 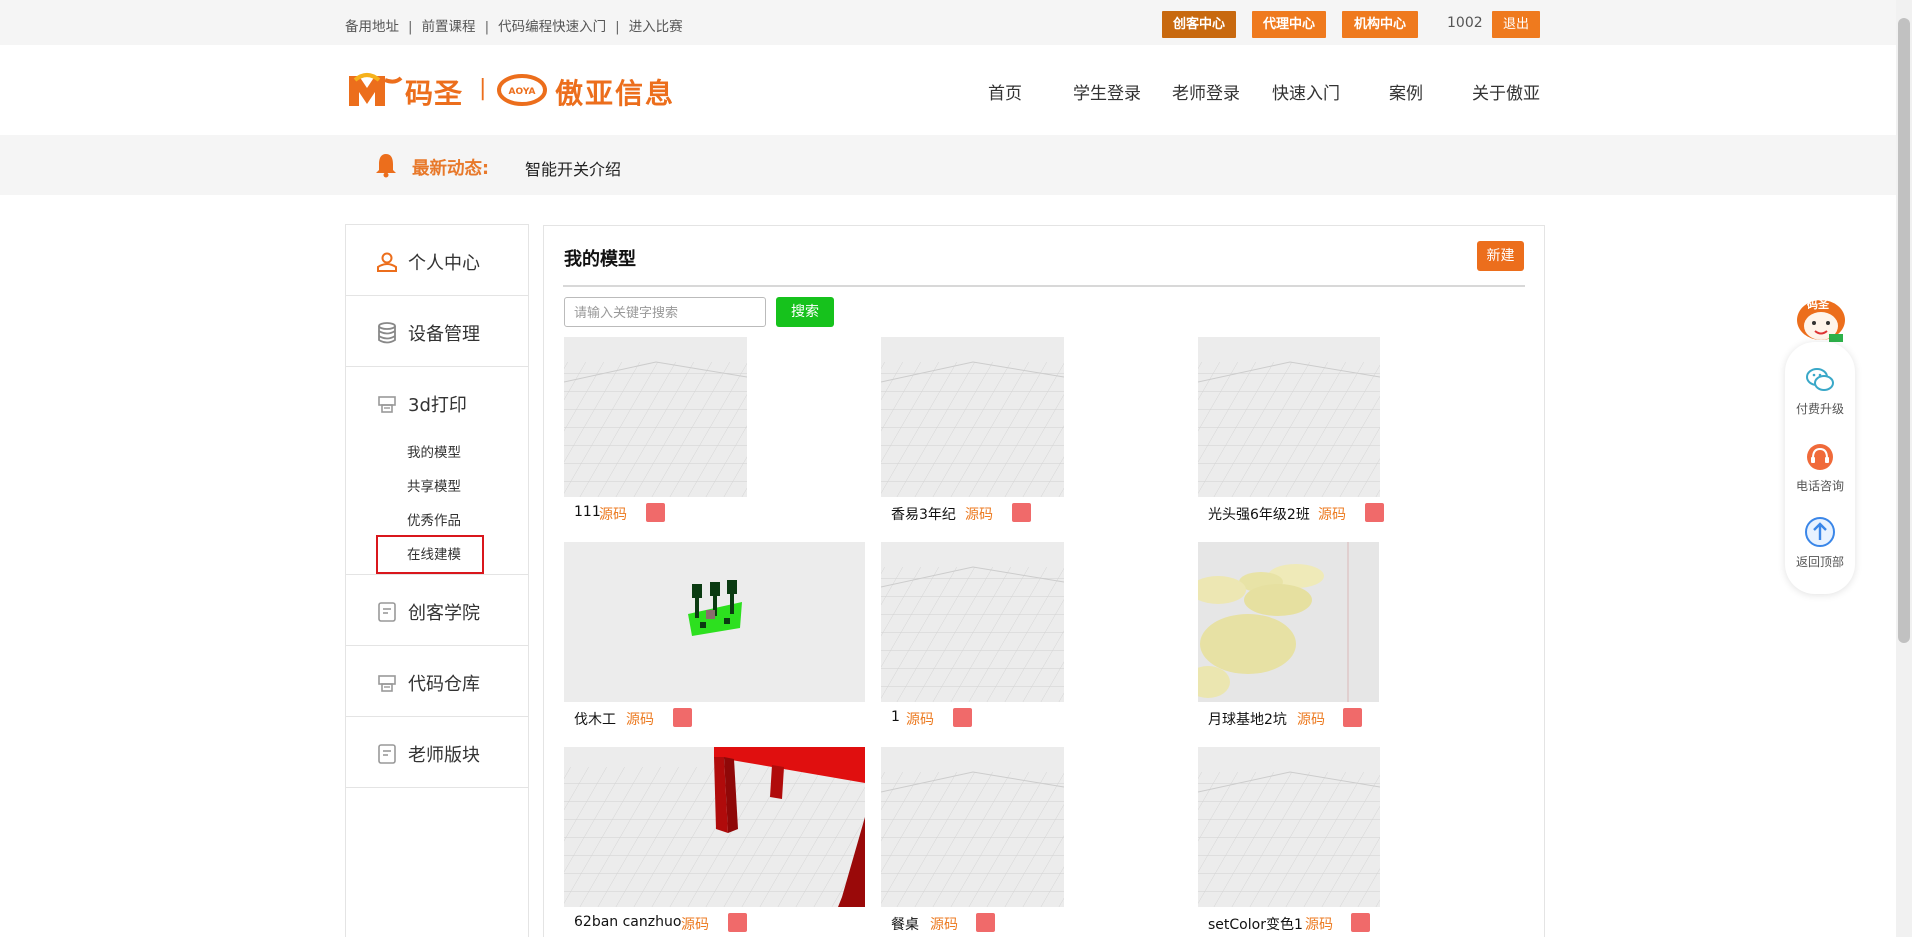 What do you see at coordinates (1820, 532) in the screenshot?
I see `arrow-up-icon` at bounding box center [1820, 532].